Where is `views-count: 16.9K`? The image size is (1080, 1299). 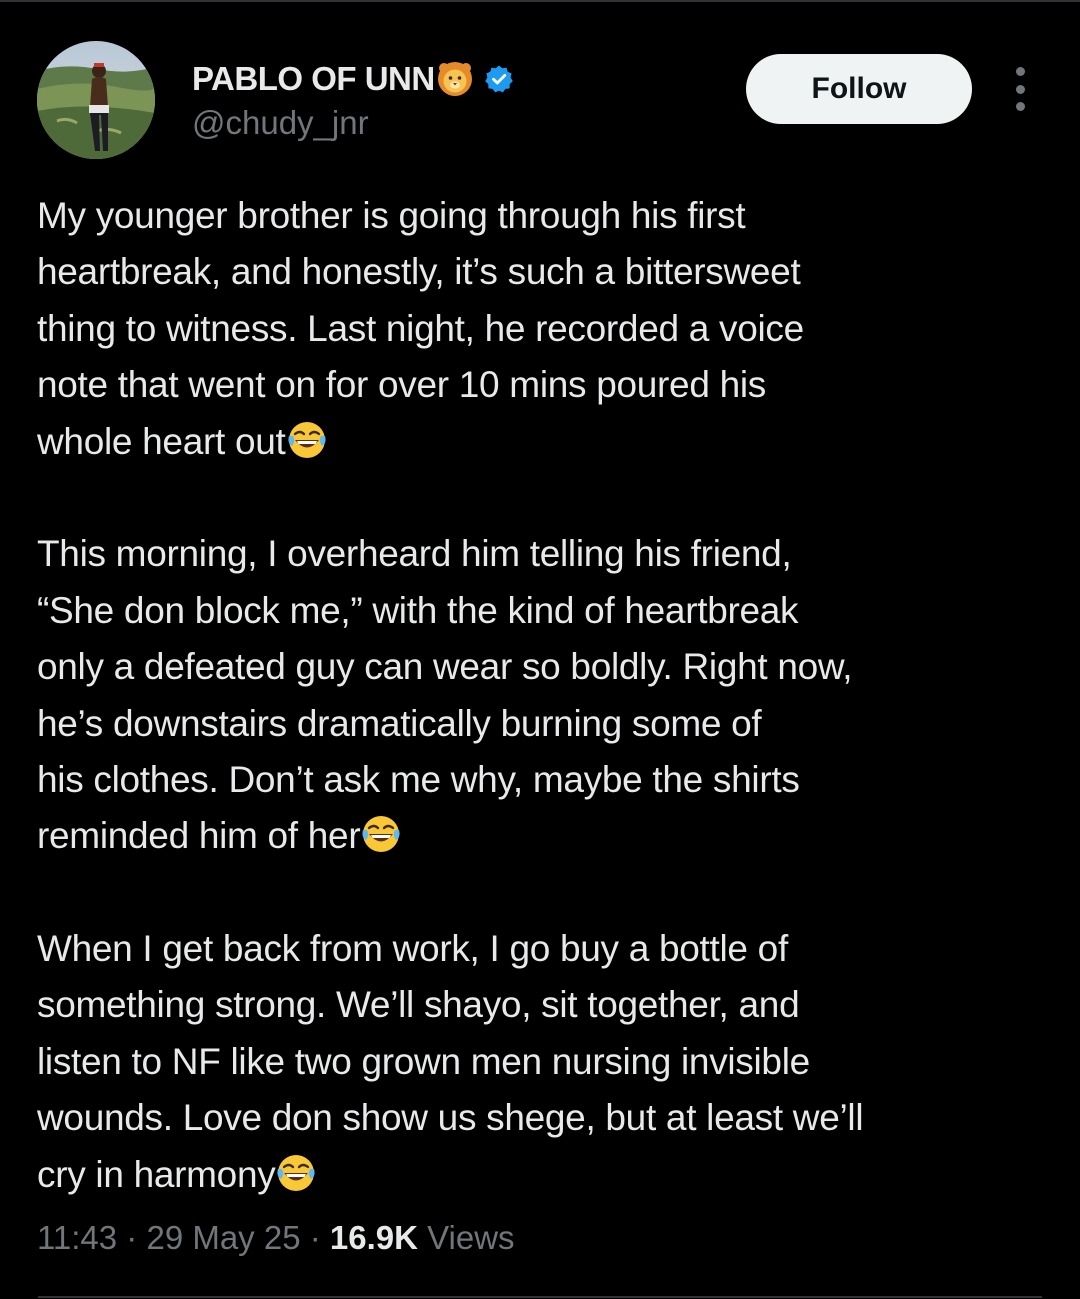 views-count: 16.9K is located at coordinates (374, 1237).